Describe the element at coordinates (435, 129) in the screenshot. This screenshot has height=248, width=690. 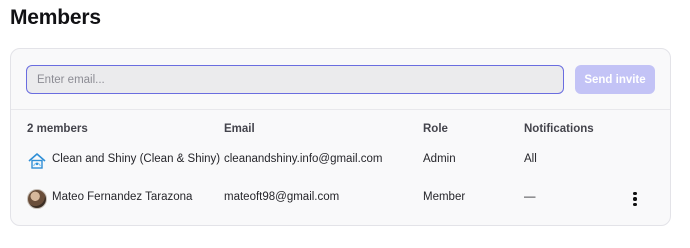
I see `role-column-header: Role` at that location.